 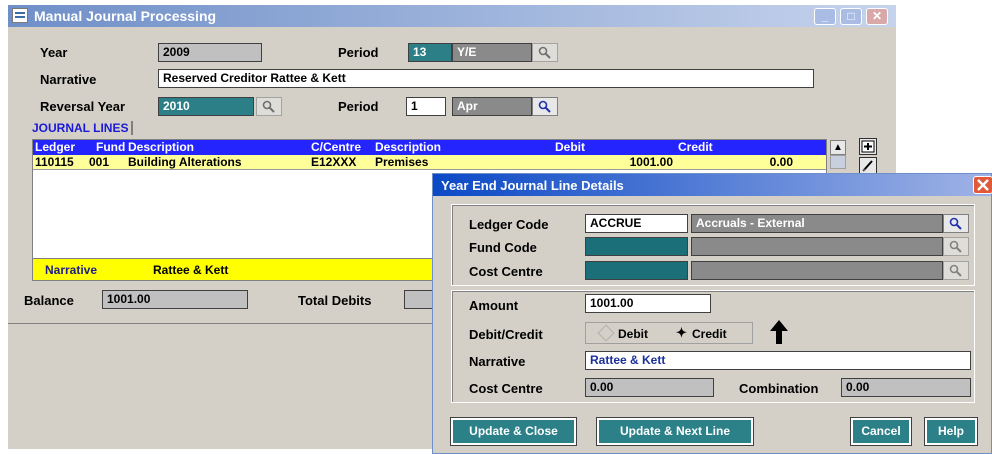 I want to click on reversal-period-lookup-button, so click(x=545, y=106).